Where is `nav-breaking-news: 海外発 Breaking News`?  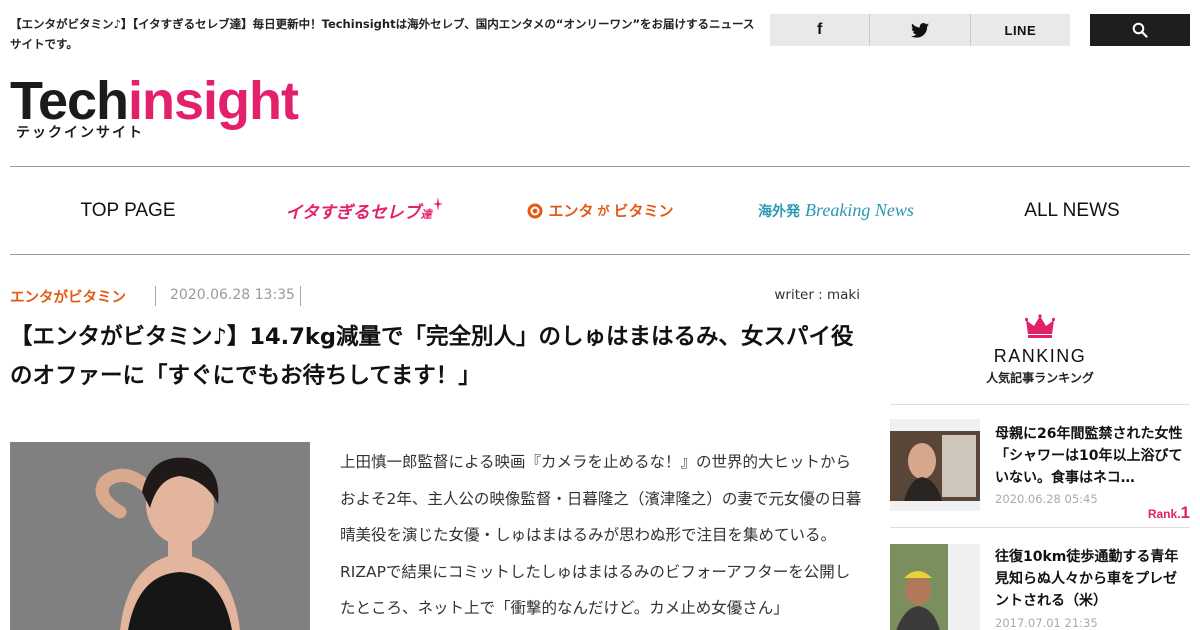 nav-breaking-news: 海外発 Breaking News is located at coordinates (836, 210).